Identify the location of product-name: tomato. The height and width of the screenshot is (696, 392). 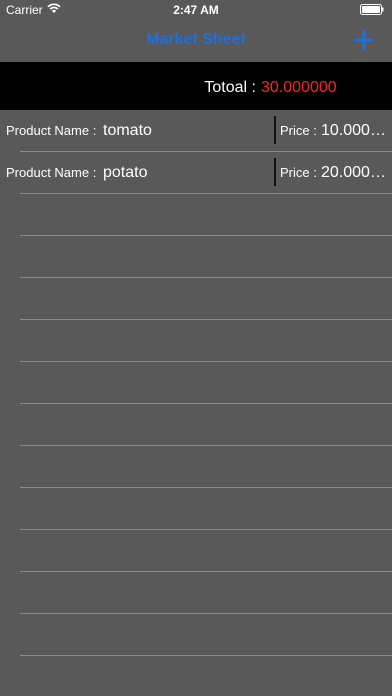
(127, 130).